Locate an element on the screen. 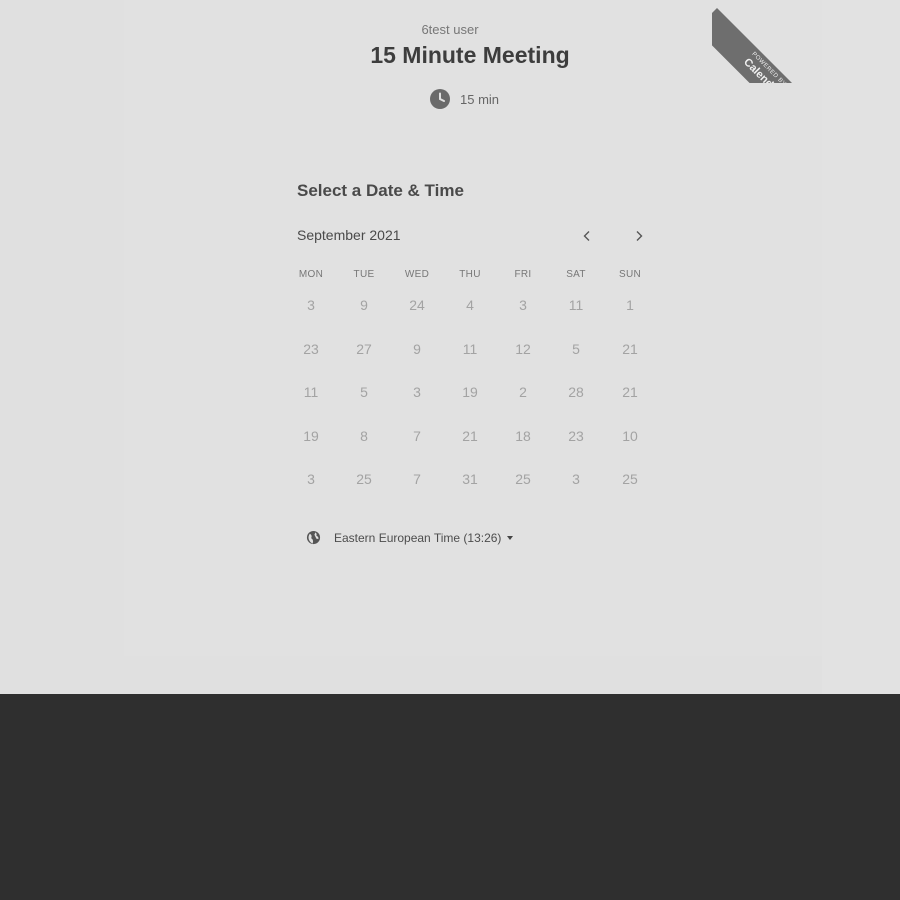  chevron-right-icon is located at coordinates (639, 236).